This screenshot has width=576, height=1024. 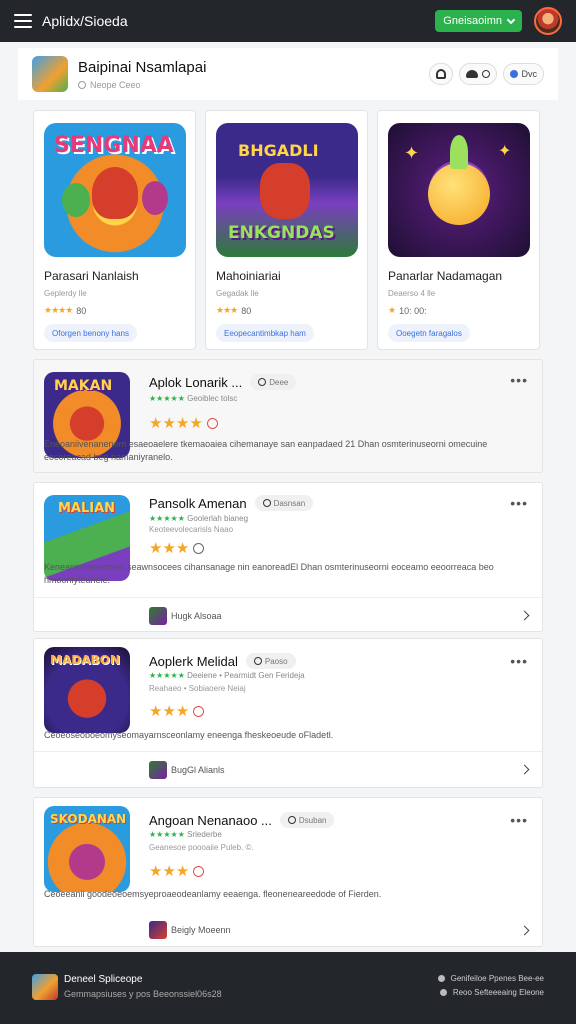 I want to click on device-dropdown: Dvc, so click(x=523, y=74).